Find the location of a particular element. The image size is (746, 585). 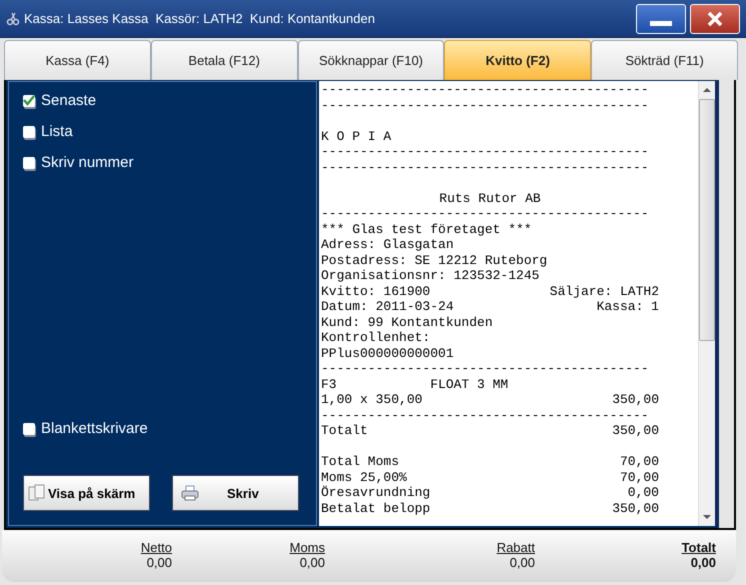

receipt-line: Adress: Glasgatan is located at coordinates (387, 244).